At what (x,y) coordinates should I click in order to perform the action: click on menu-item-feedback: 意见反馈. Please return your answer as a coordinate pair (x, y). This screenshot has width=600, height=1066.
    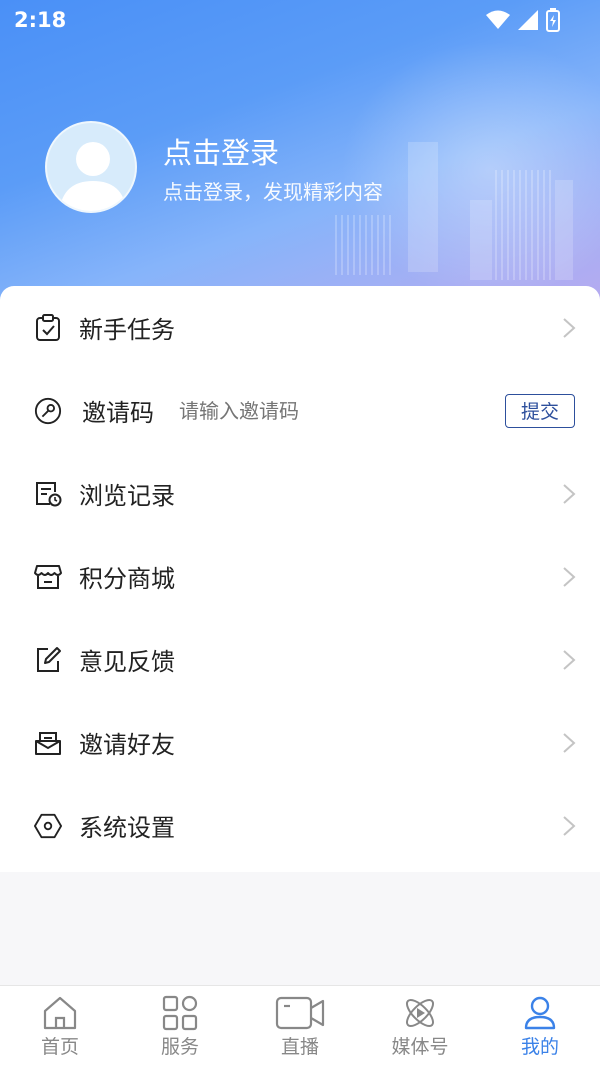
    Looking at the image, I should click on (300, 659).